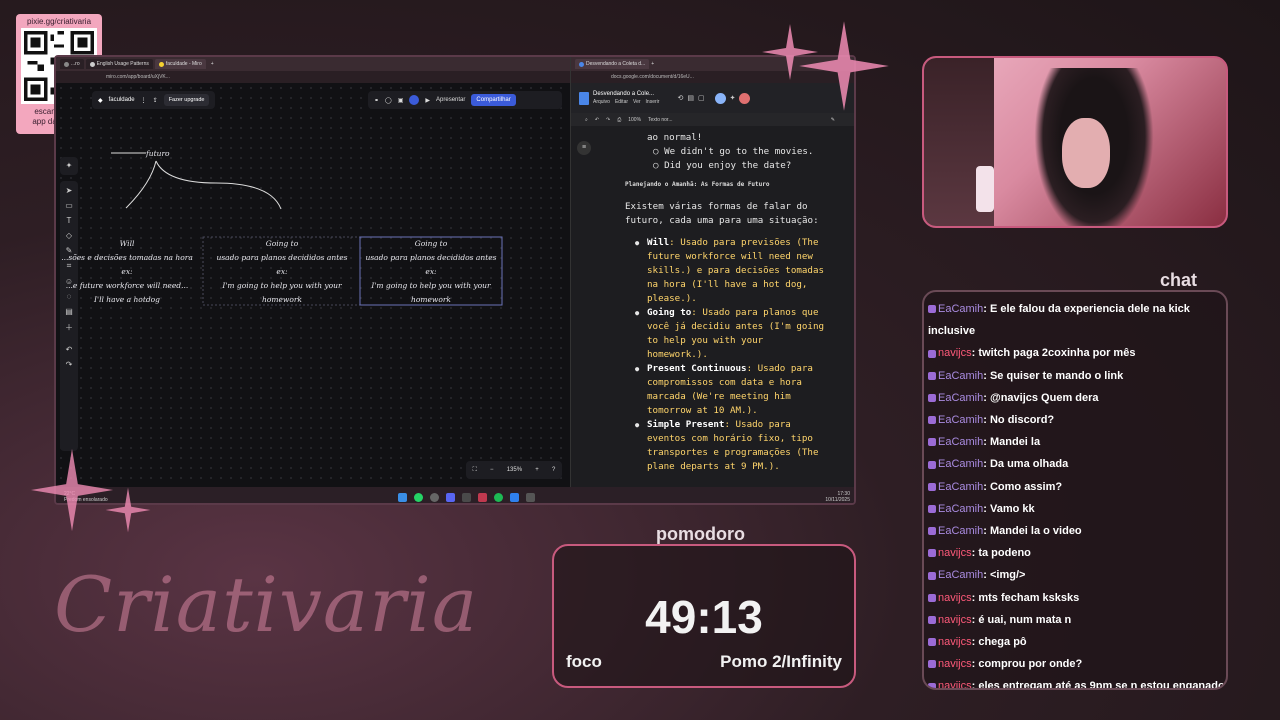 The height and width of the screenshot is (720, 1280). I want to click on terminal-icon, so click(530, 497).